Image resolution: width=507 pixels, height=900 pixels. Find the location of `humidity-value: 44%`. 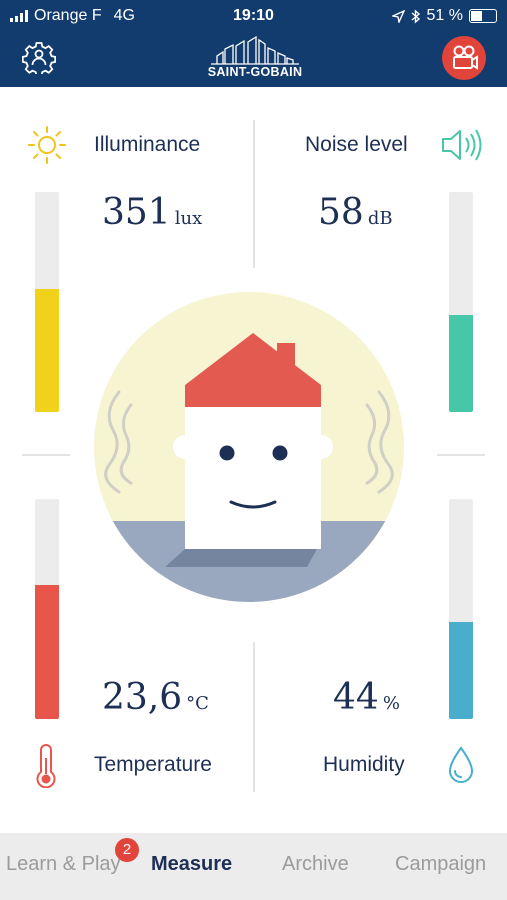

humidity-value: 44% is located at coordinates (366, 697).